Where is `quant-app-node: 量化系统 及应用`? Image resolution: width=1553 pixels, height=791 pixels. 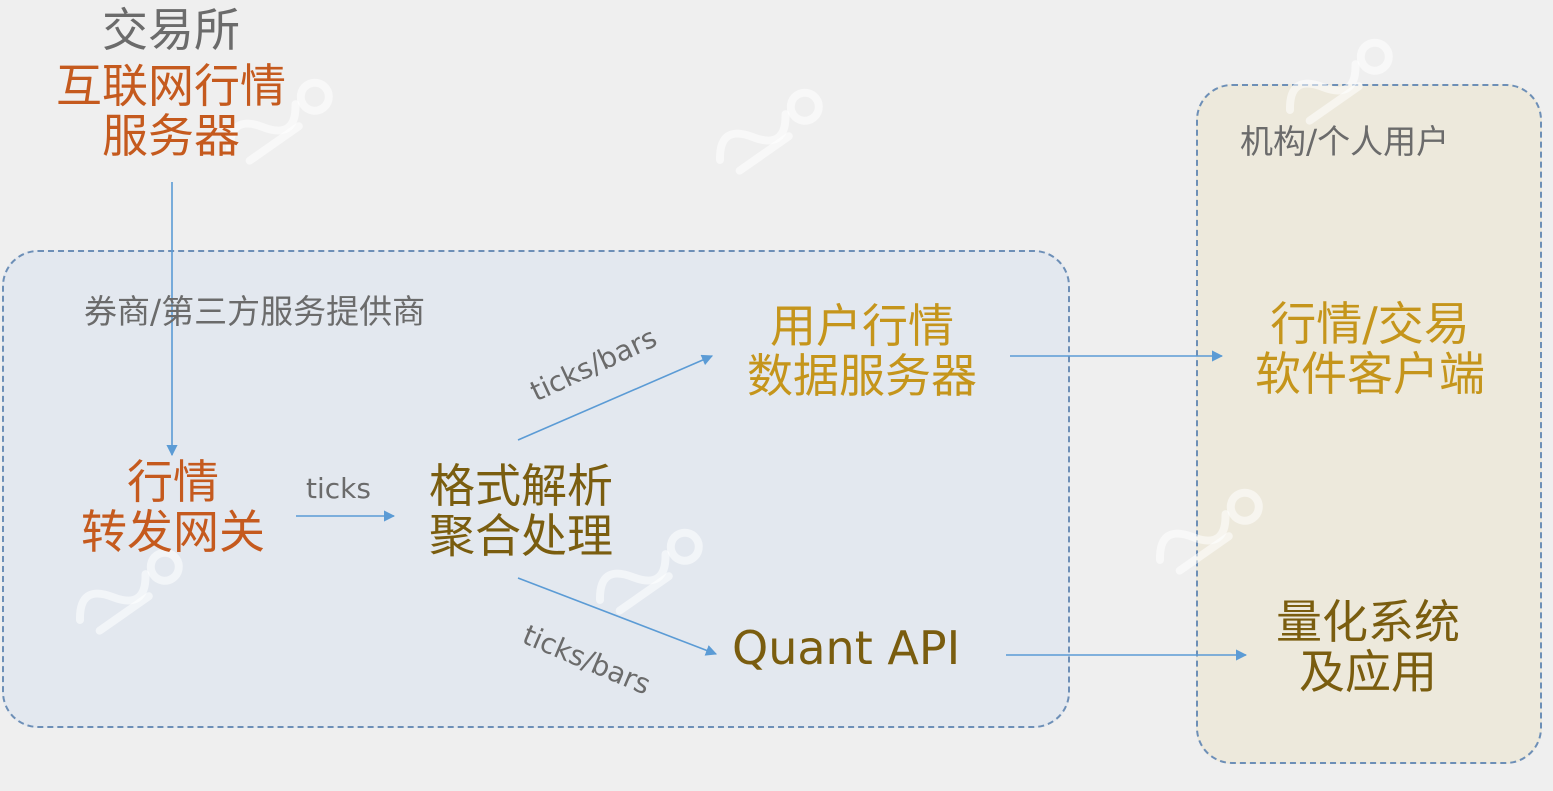
quant-app-node: 量化系统 及应用 is located at coordinates (1368, 647).